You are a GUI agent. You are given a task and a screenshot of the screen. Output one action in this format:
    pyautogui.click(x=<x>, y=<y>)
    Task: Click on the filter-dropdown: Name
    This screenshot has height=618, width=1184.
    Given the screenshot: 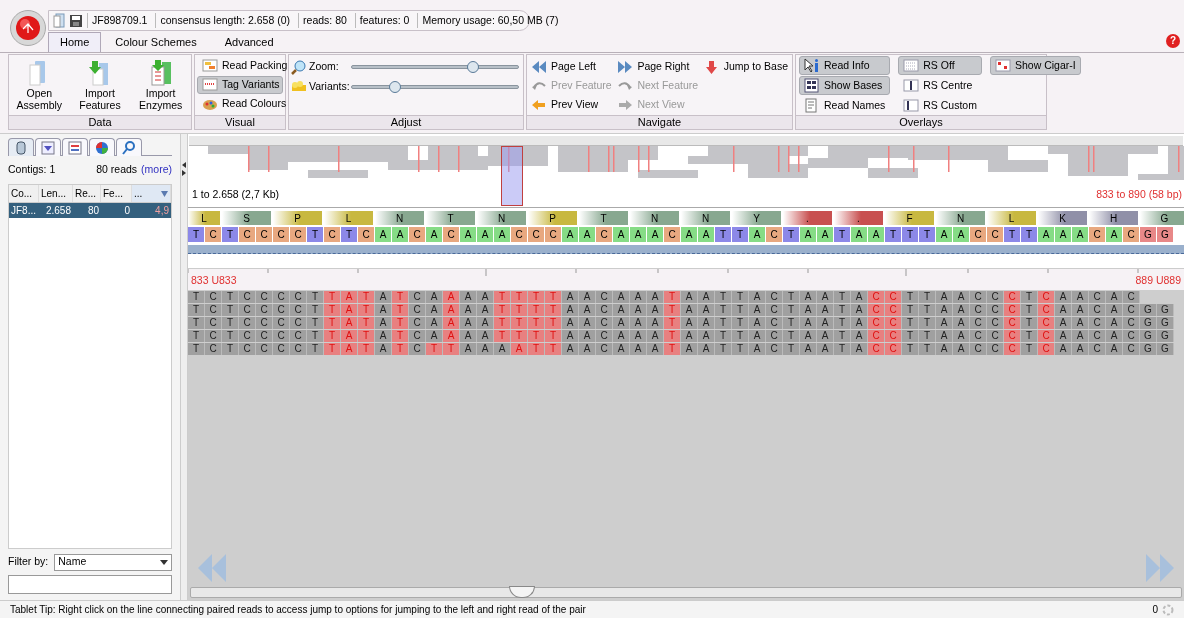 What is the action you would take?
    pyautogui.click(x=113, y=562)
    